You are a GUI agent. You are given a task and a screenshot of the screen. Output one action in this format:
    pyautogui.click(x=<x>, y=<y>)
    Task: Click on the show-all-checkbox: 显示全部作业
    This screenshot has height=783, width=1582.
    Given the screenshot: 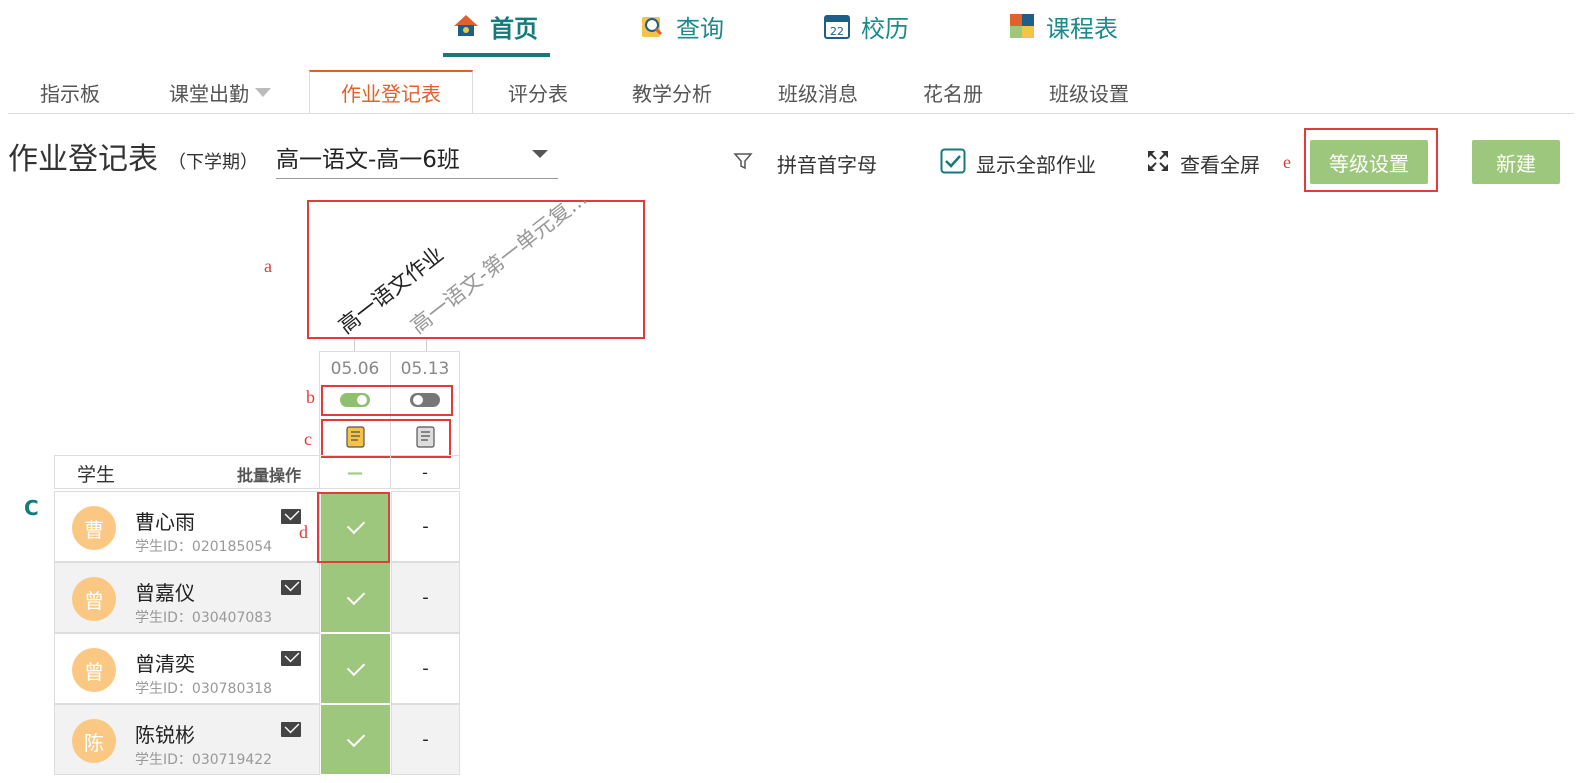 What is the action you would take?
    pyautogui.click(x=1018, y=163)
    